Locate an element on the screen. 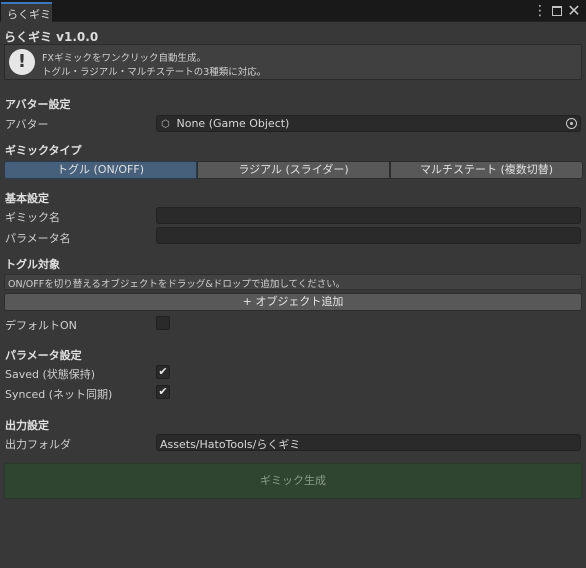 This screenshot has width=586, height=568. gimmick-name-label: ギミック名 is located at coordinates (32, 217).